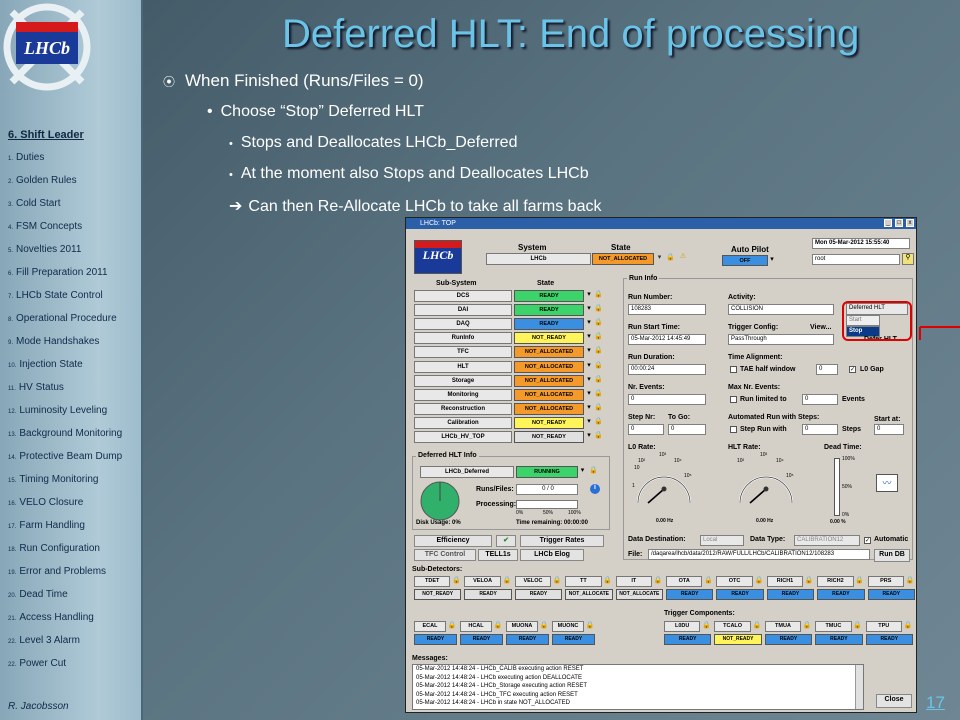 The width and height of the screenshot is (960, 720). I want to click on chart-icon: 〰, so click(887, 483).